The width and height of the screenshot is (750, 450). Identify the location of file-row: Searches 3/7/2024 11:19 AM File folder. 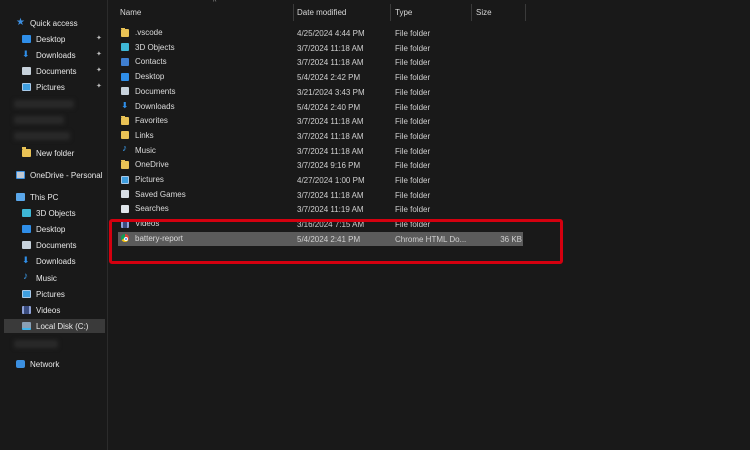
(320, 209).